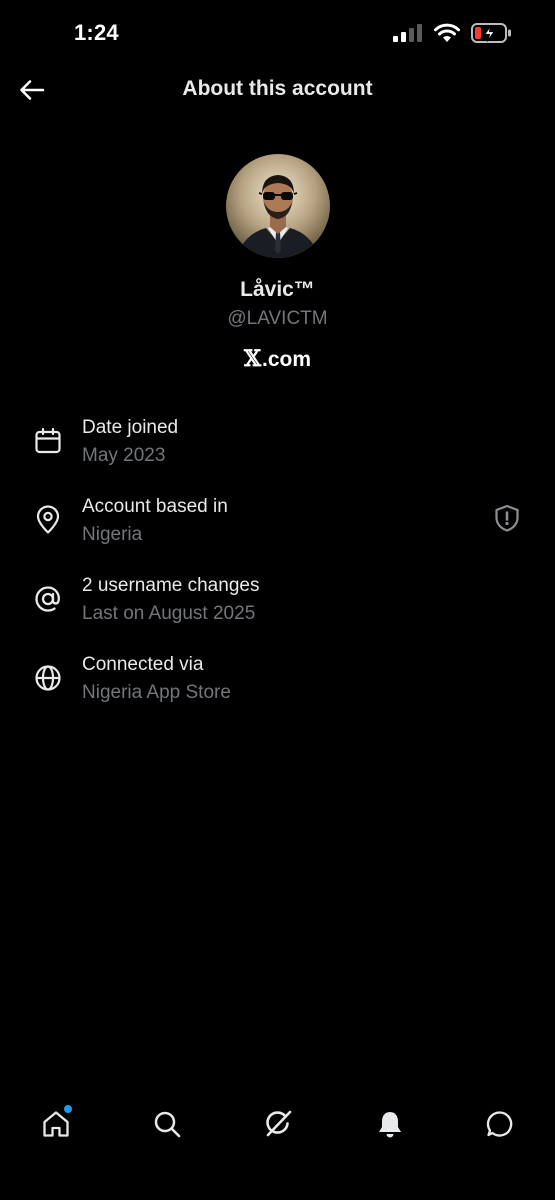  I want to click on battery-charging-icon, so click(491, 33).